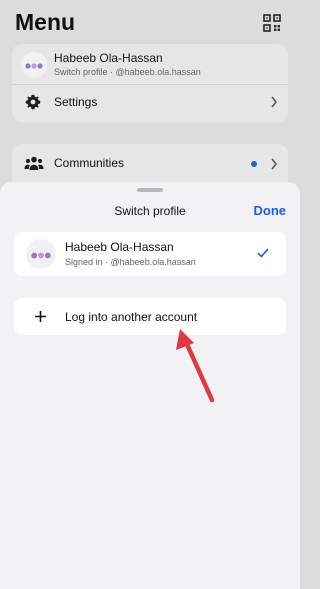 The width and height of the screenshot is (320, 589). I want to click on account-name: Habeeb Ola-Hassan, so click(119, 247).